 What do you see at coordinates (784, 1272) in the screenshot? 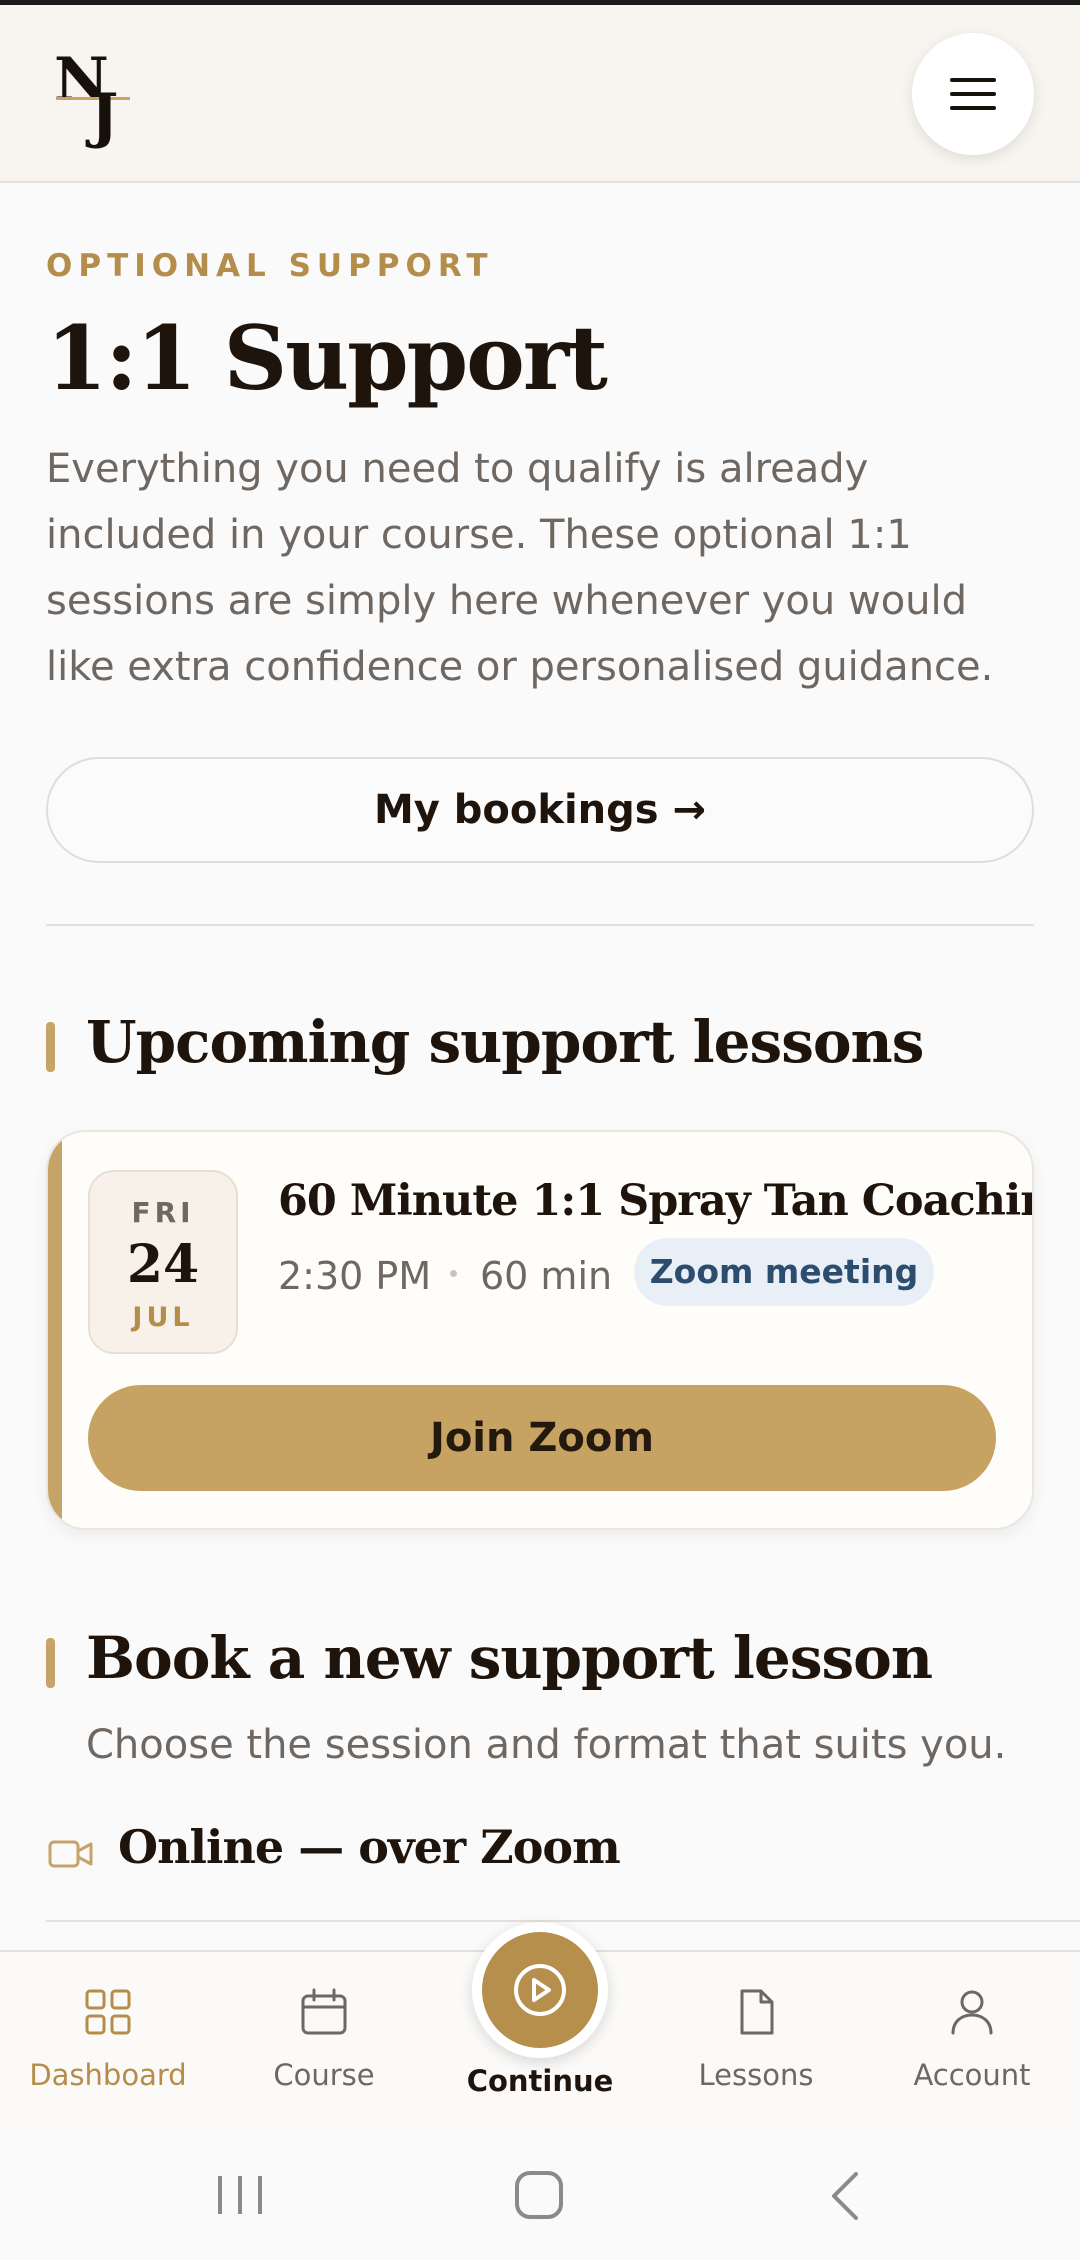
I see `format-badge: Zoom meeting` at bounding box center [784, 1272].